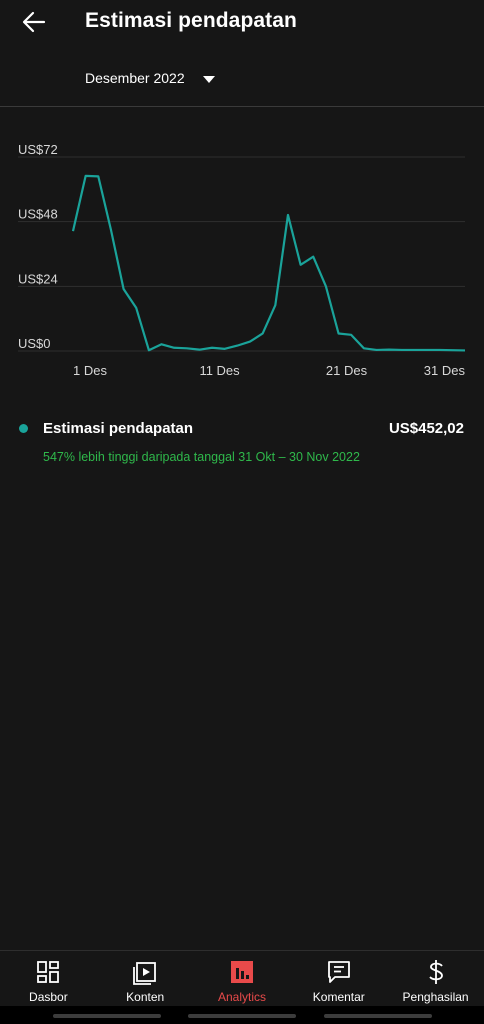 The width and height of the screenshot is (484, 1024). What do you see at coordinates (145, 973) in the screenshot?
I see `content-icon` at bounding box center [145, 973].